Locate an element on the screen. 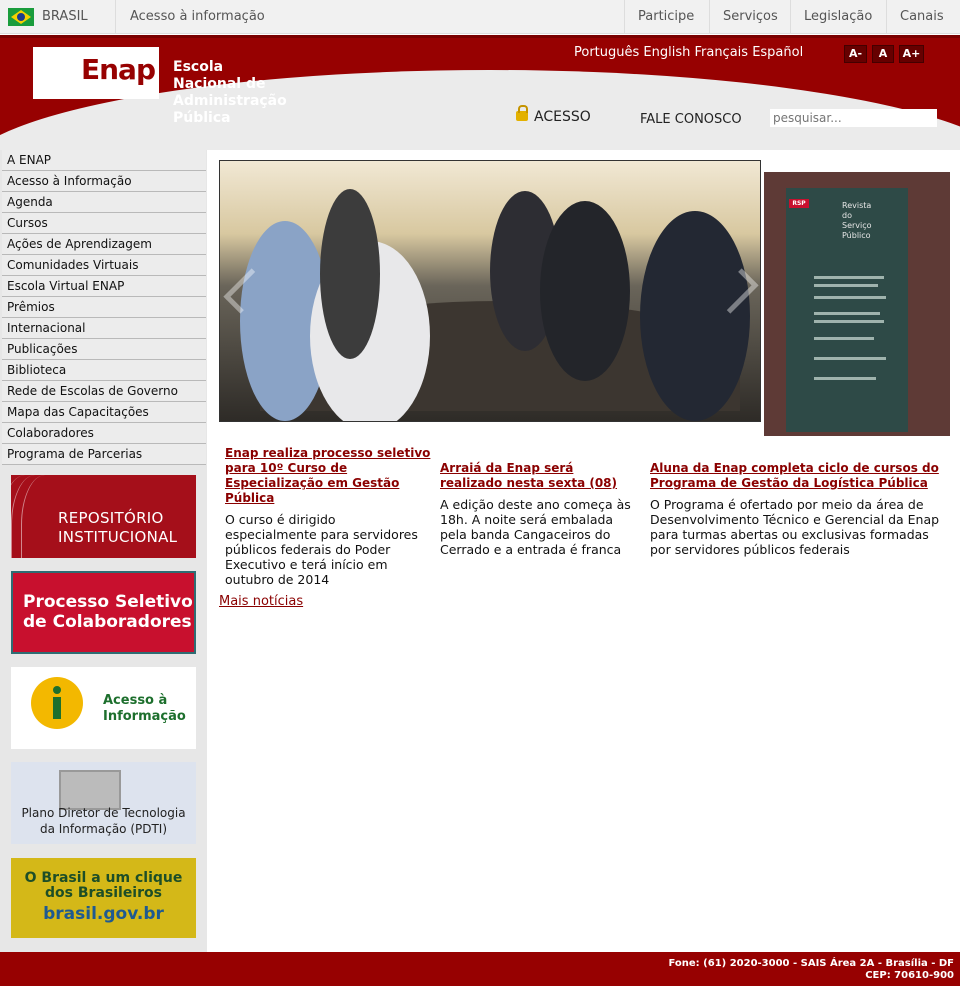 This screenshot has height=986, width=960. processo-text: Processo Seletivo de Colaboradores is located at coordinates (108, 612).